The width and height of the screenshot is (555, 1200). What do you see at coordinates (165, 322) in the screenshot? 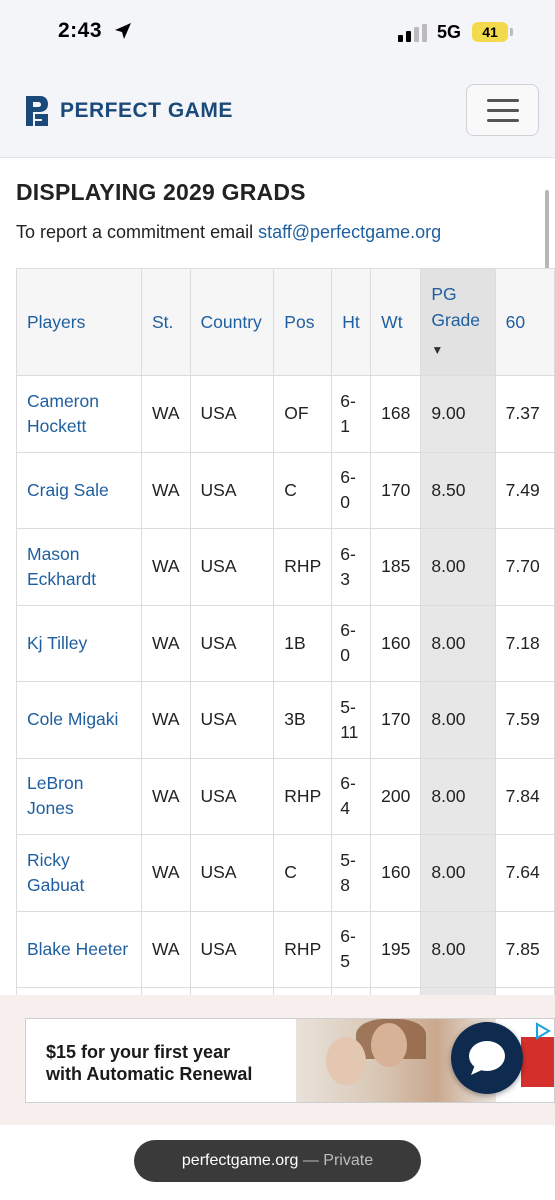
I see `column-header-state: St.` at bounding box center [165, 322].